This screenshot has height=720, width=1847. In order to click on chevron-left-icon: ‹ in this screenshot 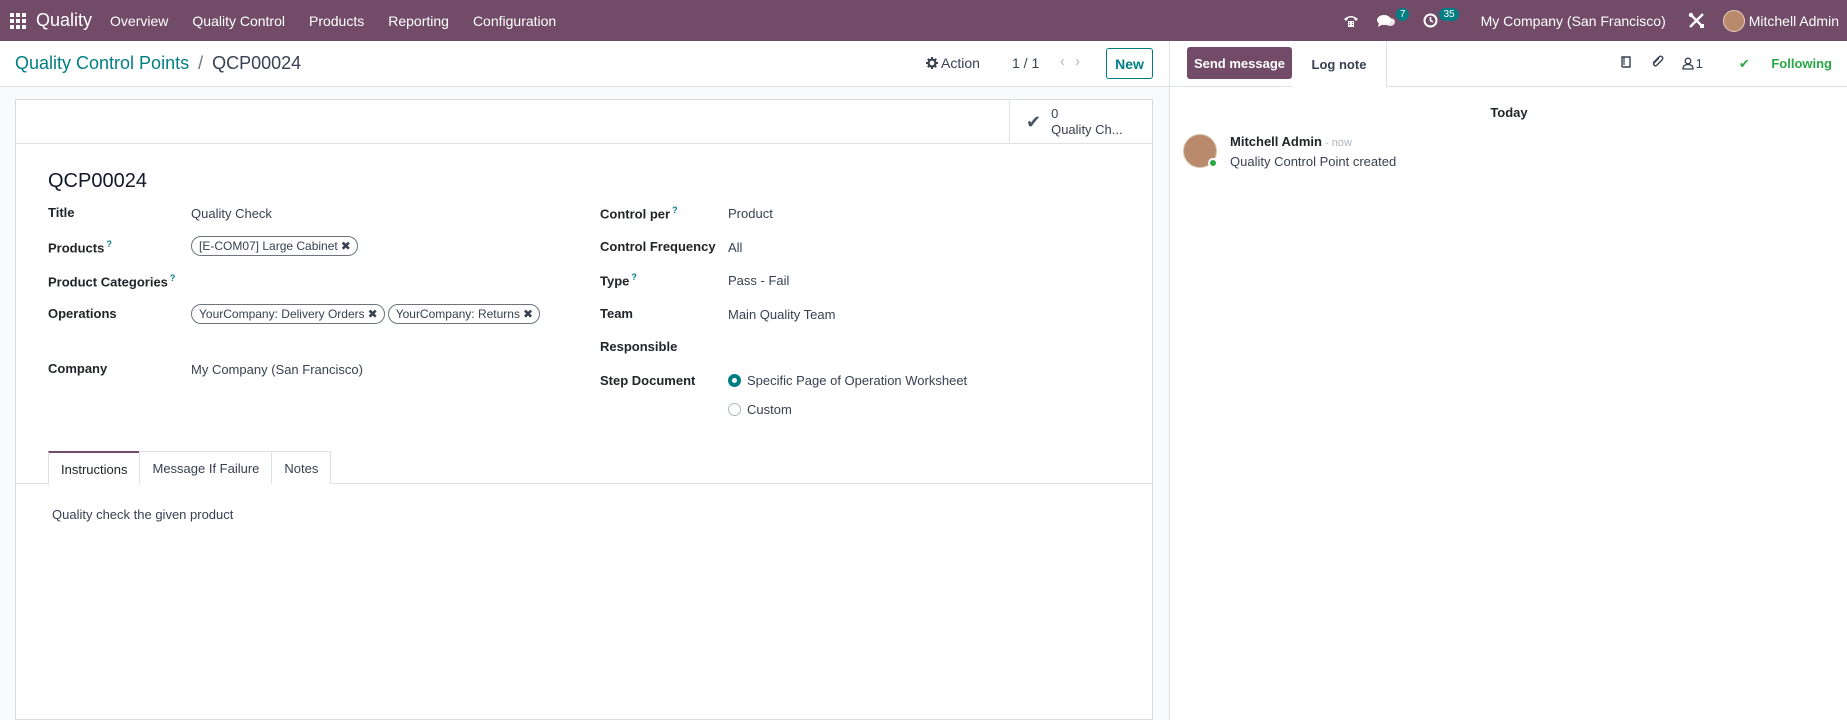, I will do `click(1062, 61)`.